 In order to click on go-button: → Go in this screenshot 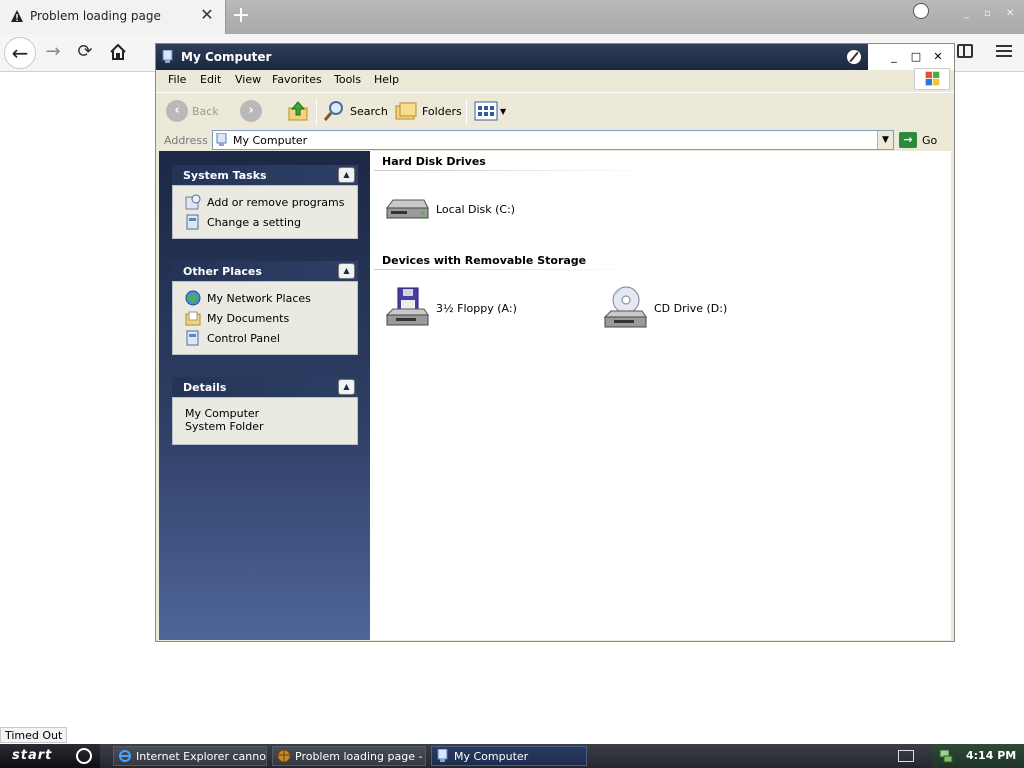, I will do `click(918, 140)`.